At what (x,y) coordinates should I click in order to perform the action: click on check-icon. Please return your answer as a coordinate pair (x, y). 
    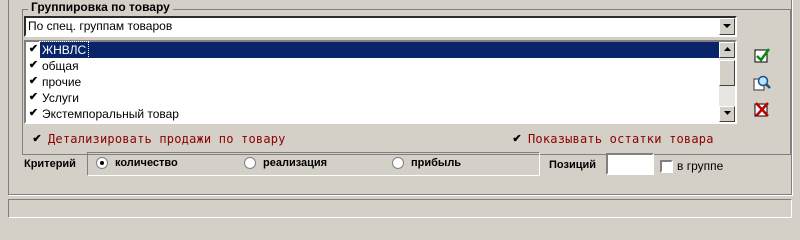
    Looking at the image, I should click on (762, 55).